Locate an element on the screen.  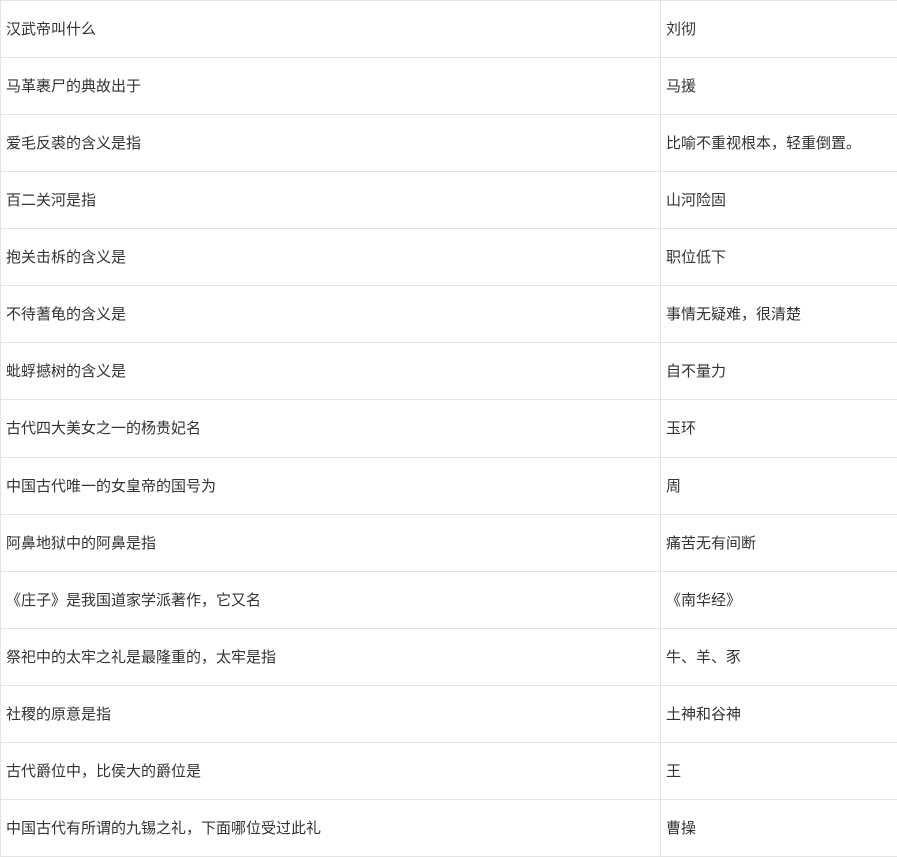
question-cell: 爱毛反裘的含义是指 is located at coordinates (330, 143).